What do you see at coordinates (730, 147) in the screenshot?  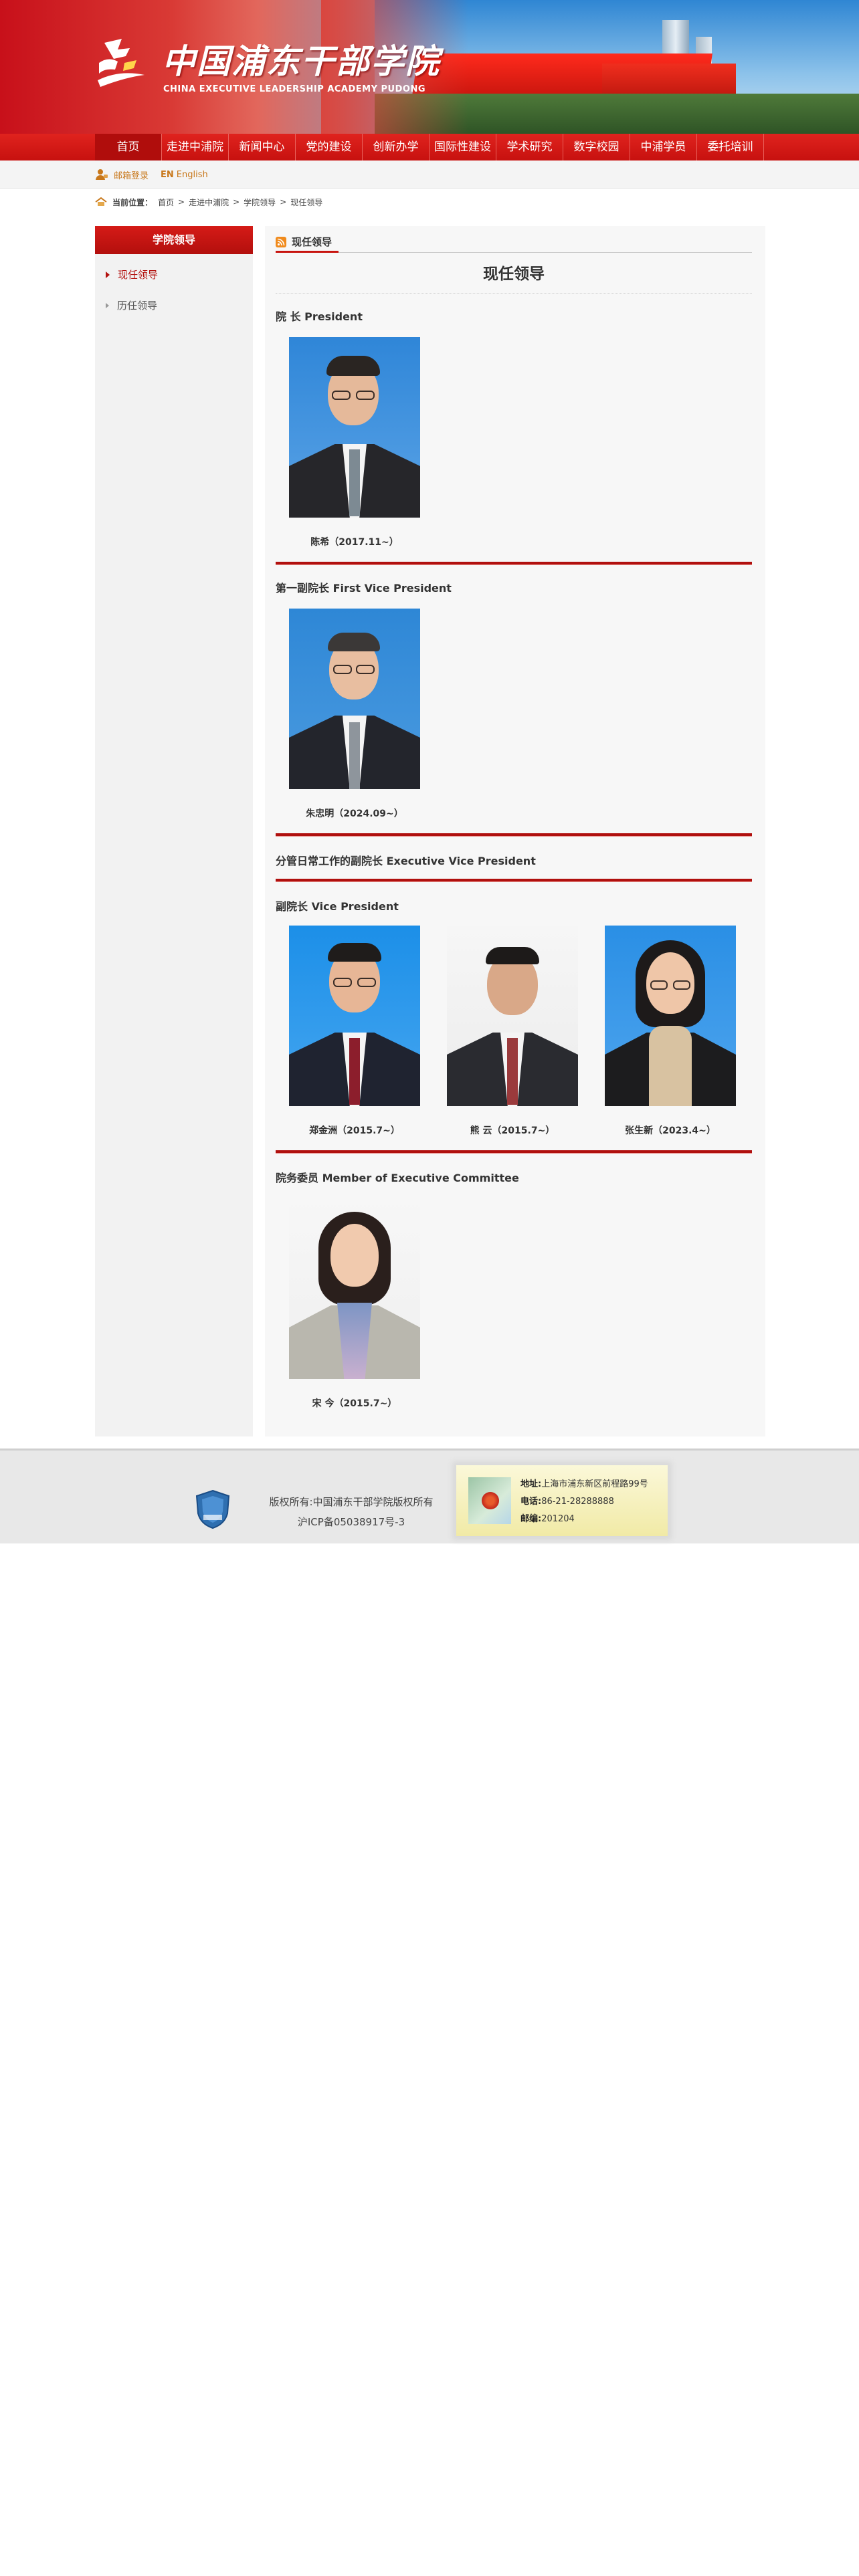 I see `nav-item: 委托培训` at bounding box center [730, 147].